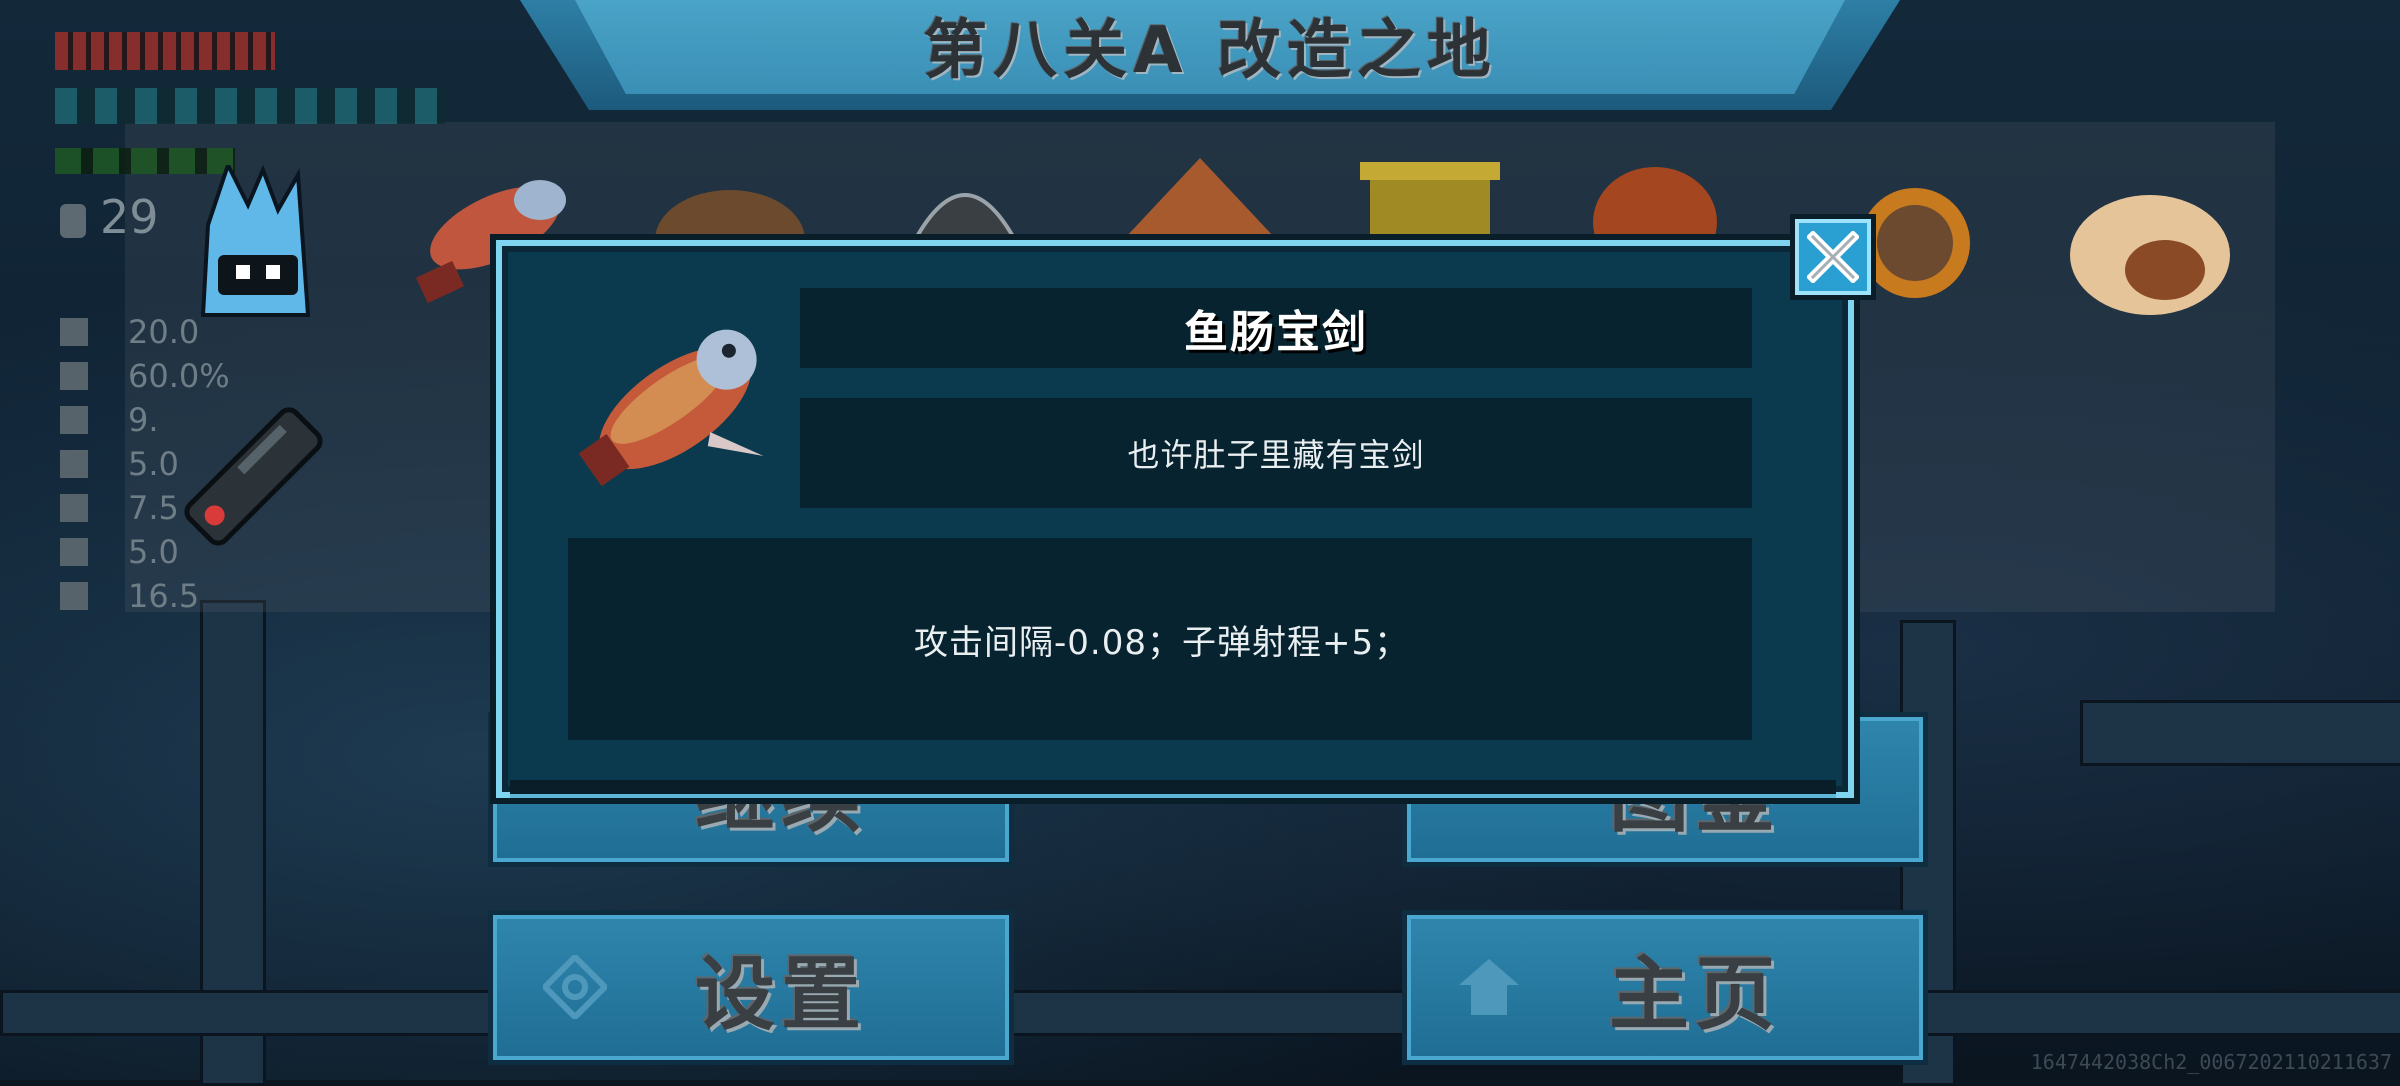 Image resolution: width=2400 pixels, height=1086 pixels. What do you see at coordinates (1210, 51) in the screenshot?
I see `level-title: 第八关A 改造之地` at bounding box center [1210, 51].